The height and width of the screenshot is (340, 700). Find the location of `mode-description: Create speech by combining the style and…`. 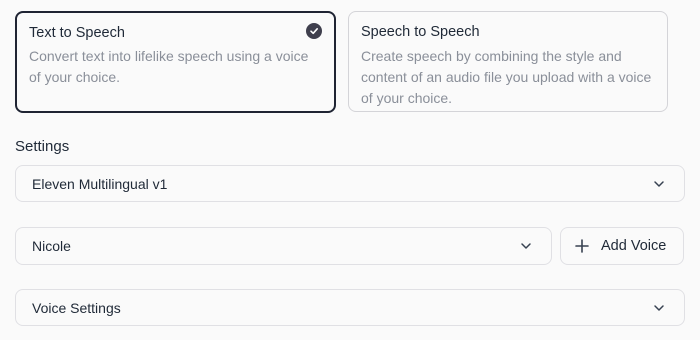

mode-description: Create speech by combining the style and… is located at coordinates (506, 77).